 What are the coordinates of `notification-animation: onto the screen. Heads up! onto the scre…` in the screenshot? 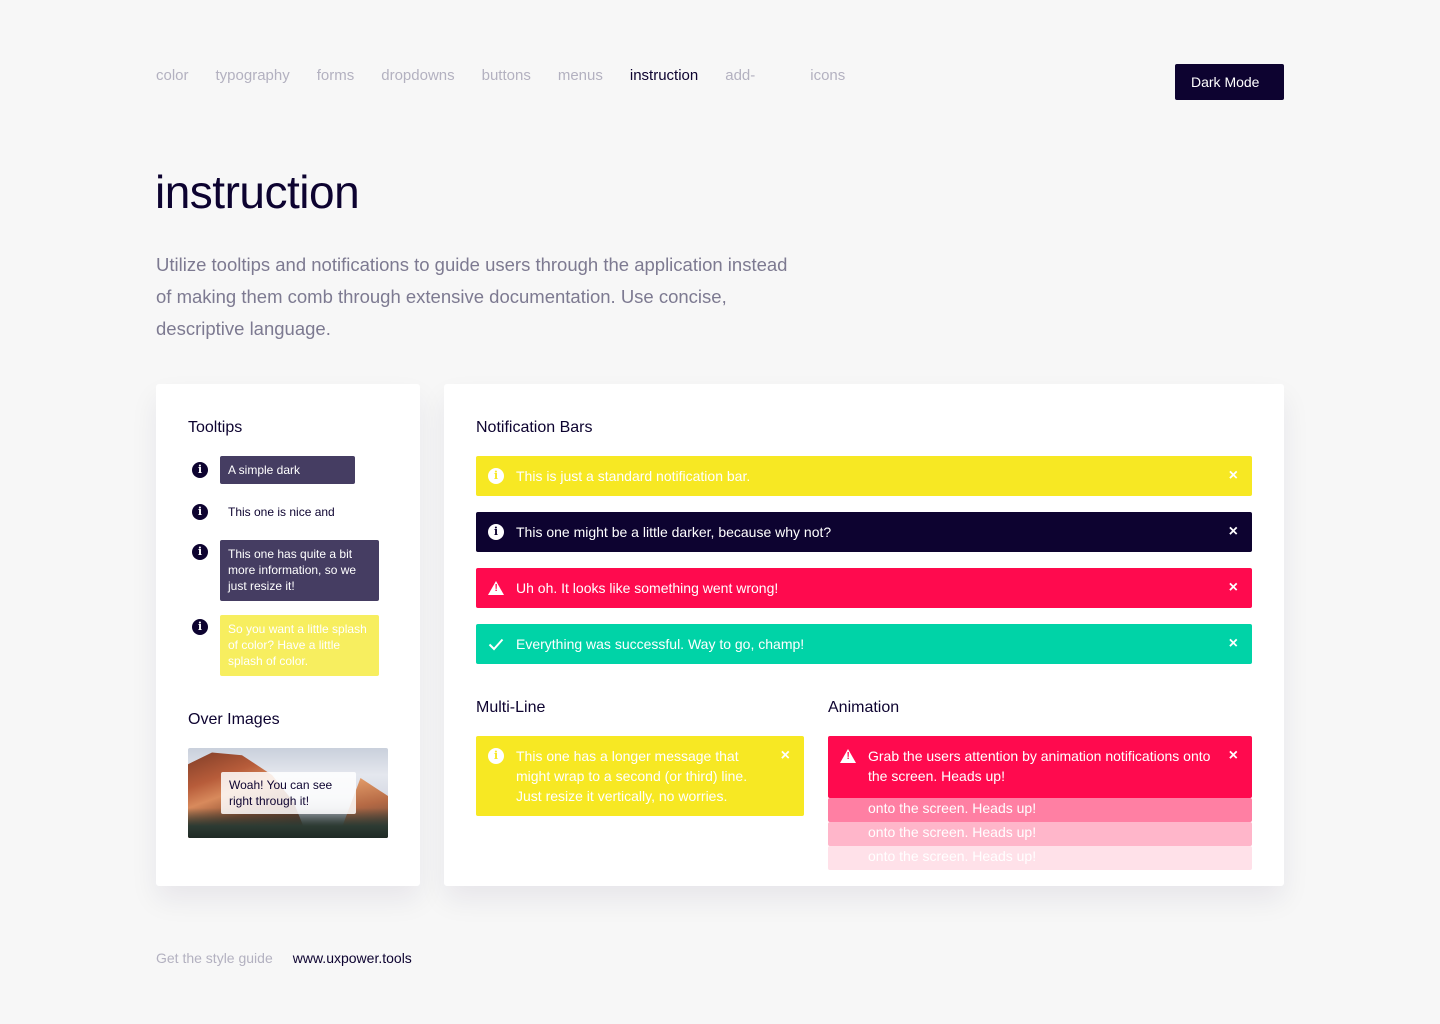 It's located at (1040, 803).